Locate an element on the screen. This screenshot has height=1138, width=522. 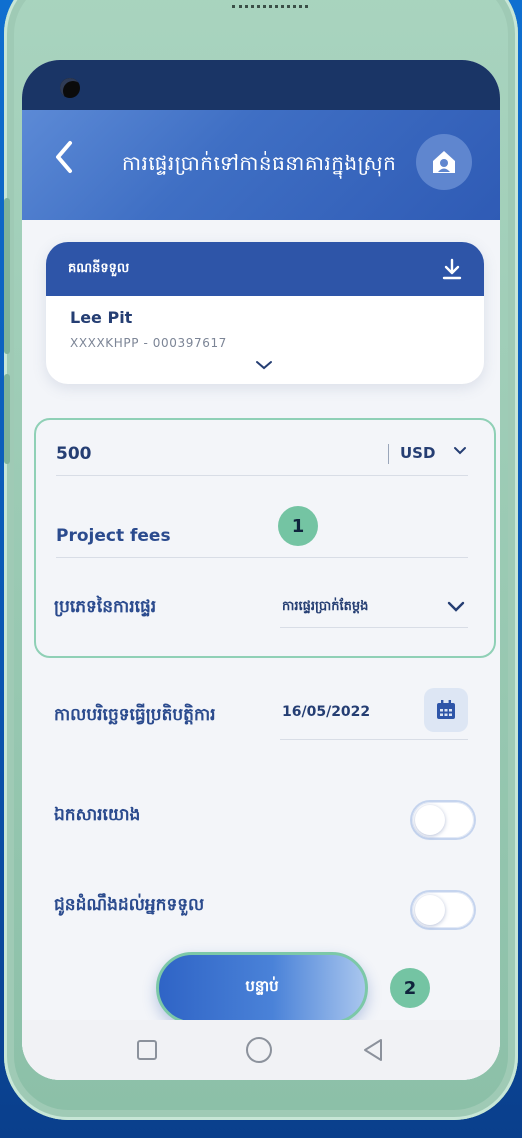
expand-account-button is located at coordinates (264, 365).